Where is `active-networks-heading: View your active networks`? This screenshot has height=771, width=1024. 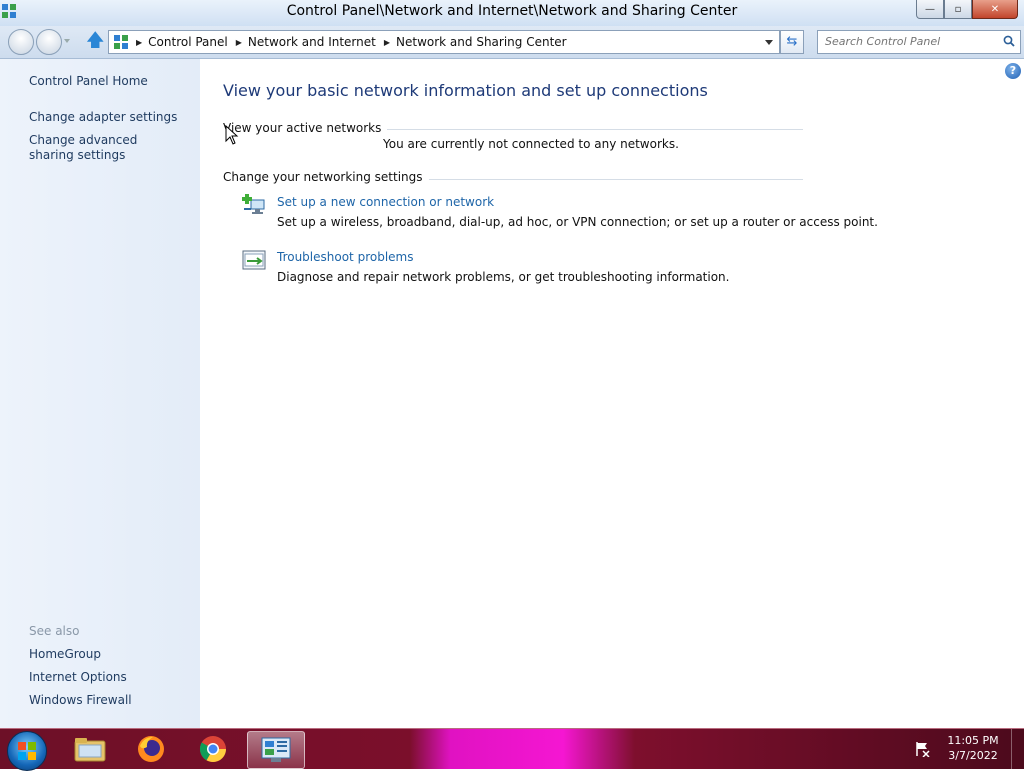 active-networks-heading: View your active networks is located at coordinates (305, 128).